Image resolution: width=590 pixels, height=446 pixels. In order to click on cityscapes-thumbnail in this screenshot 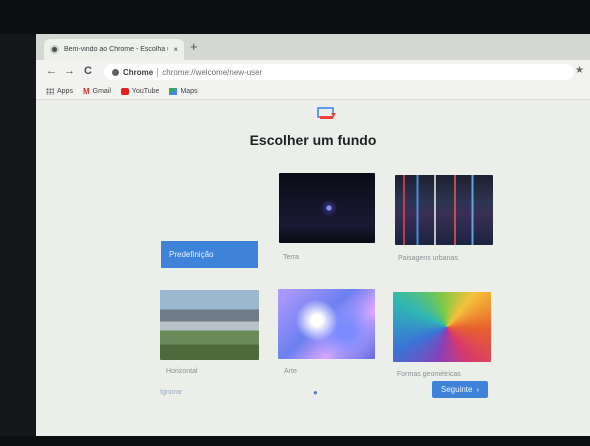, I will do `click(444, 210)`.